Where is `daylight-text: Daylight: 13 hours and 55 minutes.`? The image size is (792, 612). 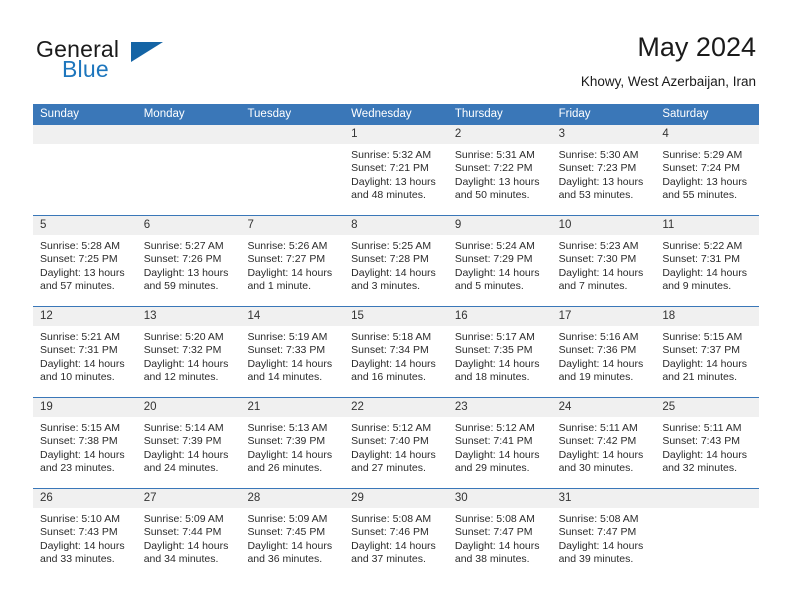
daylight-text: Daylight: 13 hours and 55 minutes. is located at coordinates (704, 188).